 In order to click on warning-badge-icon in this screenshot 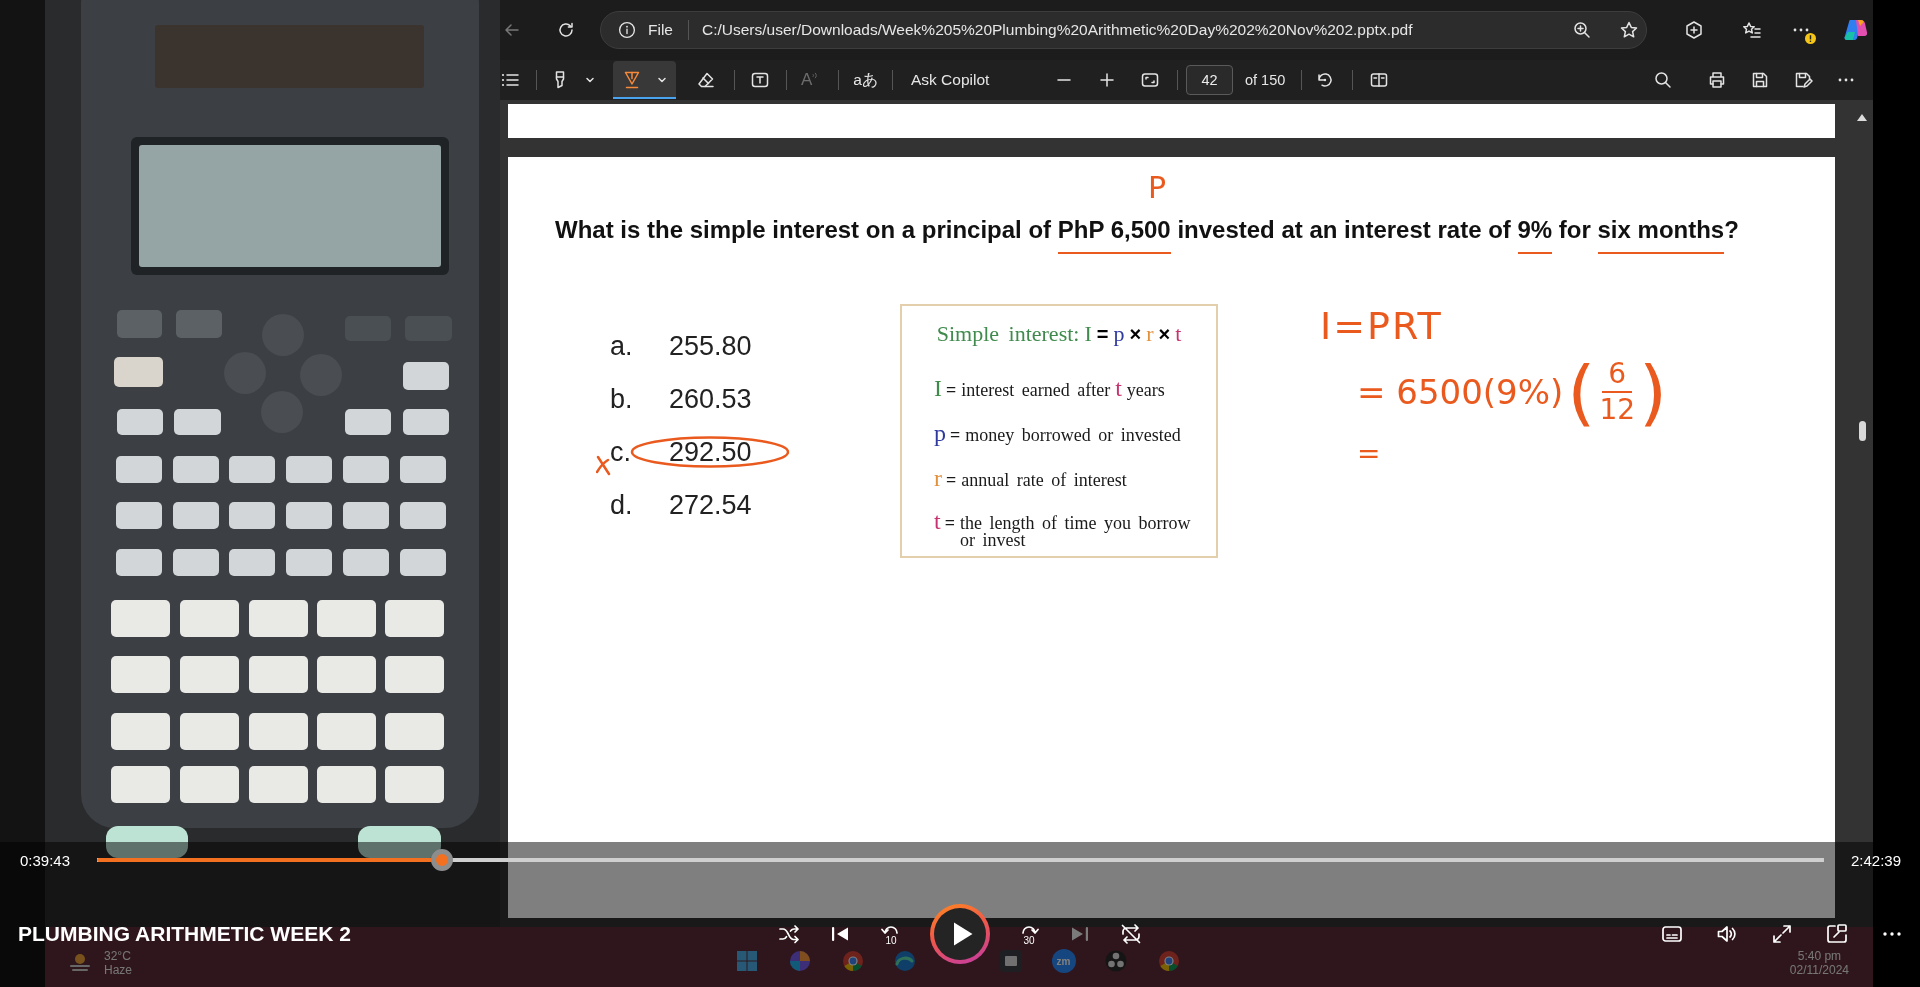, I will do `click(1810, 38)`.